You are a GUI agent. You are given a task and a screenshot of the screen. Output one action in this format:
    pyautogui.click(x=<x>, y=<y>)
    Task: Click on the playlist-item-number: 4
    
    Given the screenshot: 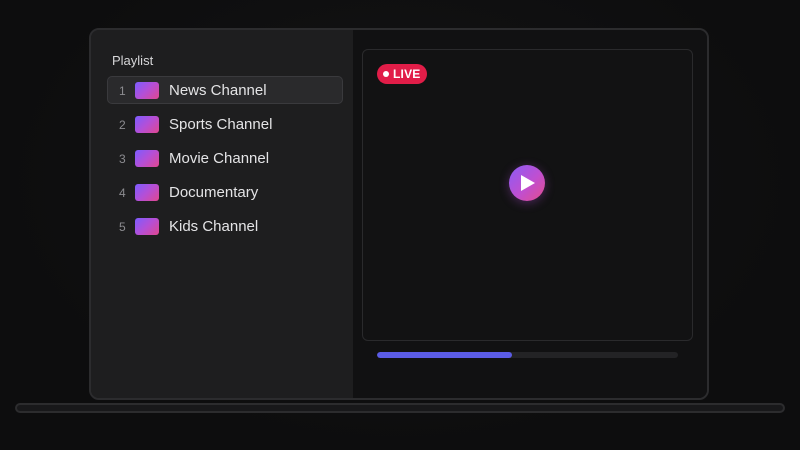 What is the action you would take?
    pyautogui.click(x=122, y=193)
    